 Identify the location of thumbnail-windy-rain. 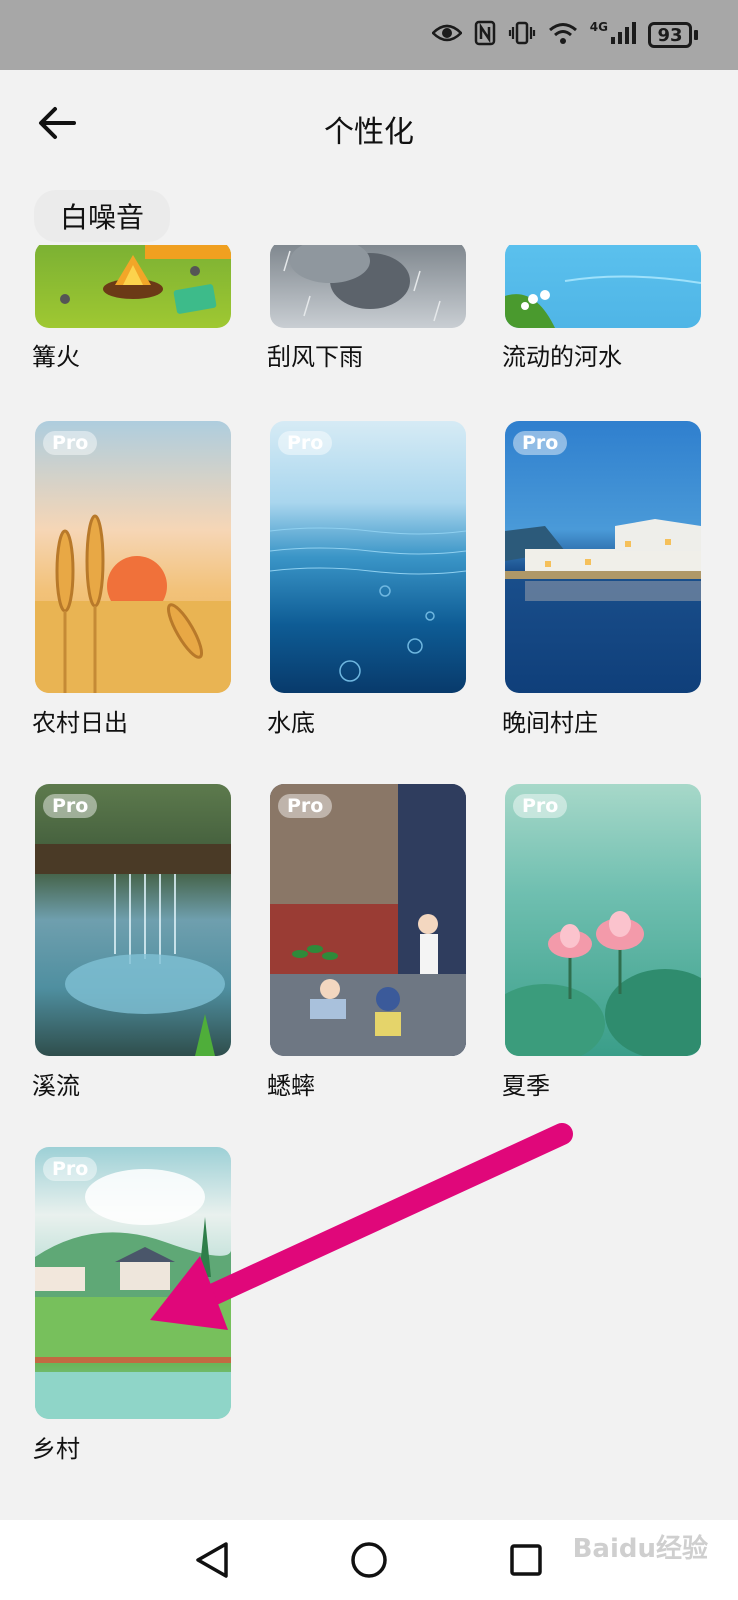
(368, 286).